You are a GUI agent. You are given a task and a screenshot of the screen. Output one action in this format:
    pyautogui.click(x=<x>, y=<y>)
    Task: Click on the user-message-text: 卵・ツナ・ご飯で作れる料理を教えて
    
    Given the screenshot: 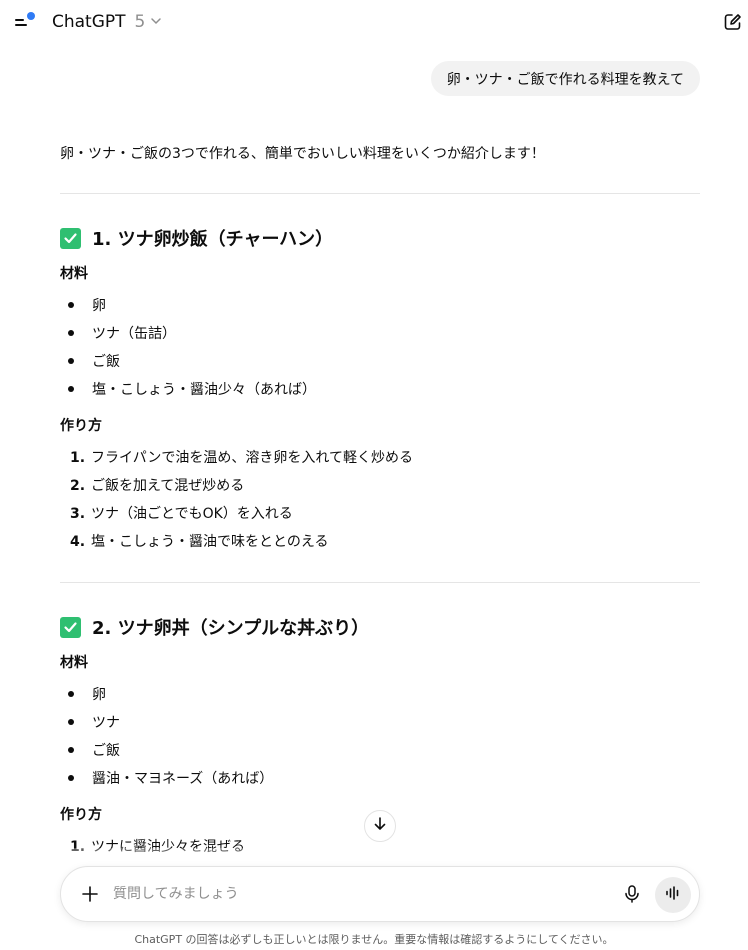 What is the action you would take?
    pyautogui.click(x=565, y=79)
    